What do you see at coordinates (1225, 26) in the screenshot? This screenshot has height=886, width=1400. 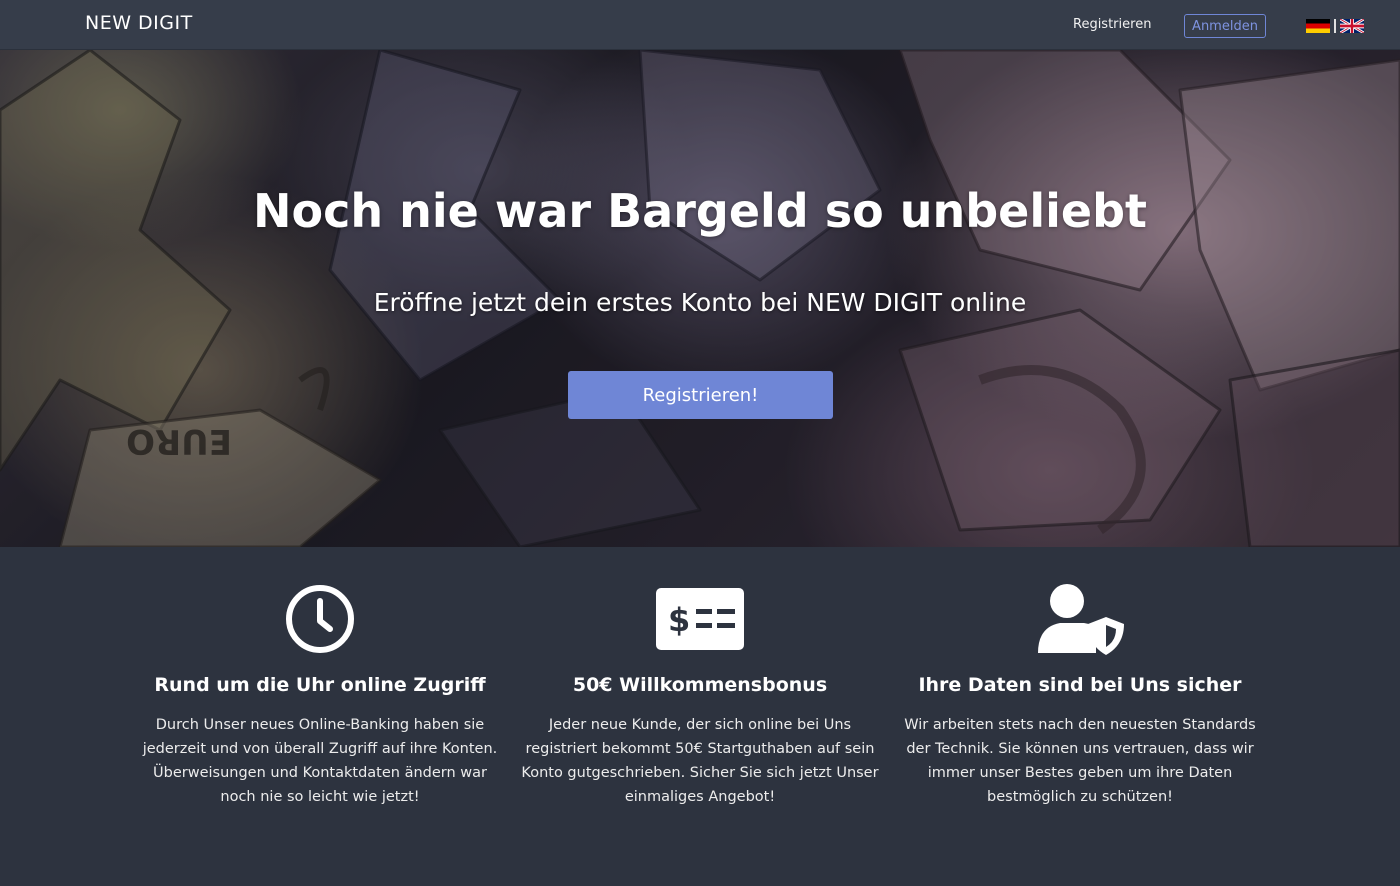 I see `login-button: Anmelden` at bounding box center [1225, 26].